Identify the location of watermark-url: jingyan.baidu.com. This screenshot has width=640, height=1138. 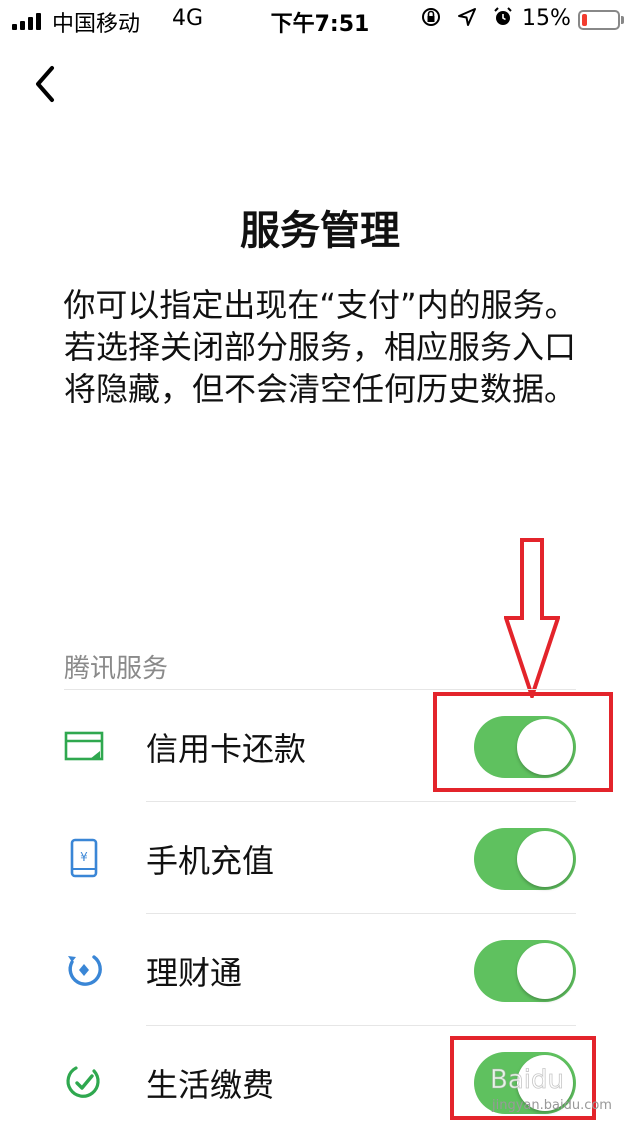
(552, 1105).